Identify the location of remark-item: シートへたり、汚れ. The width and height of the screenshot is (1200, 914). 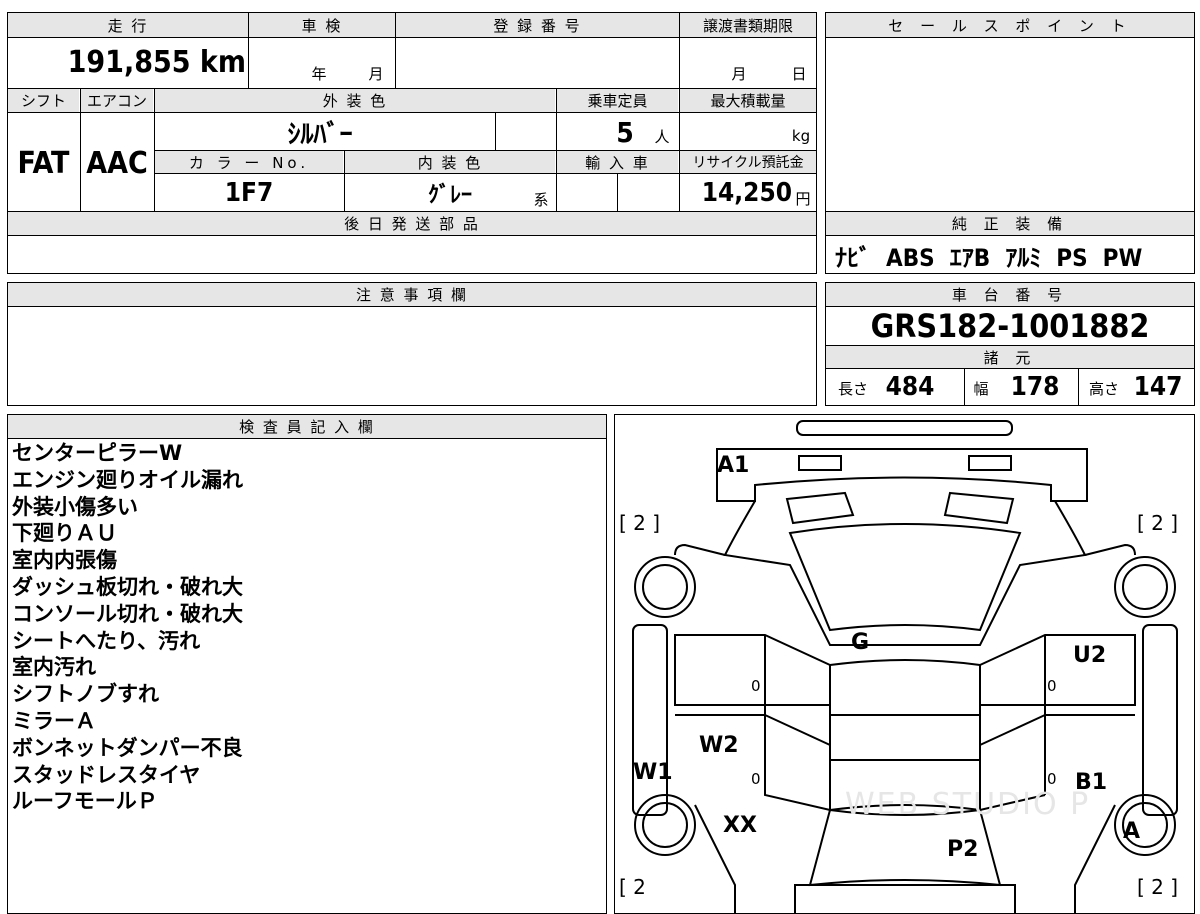
(106, 640).